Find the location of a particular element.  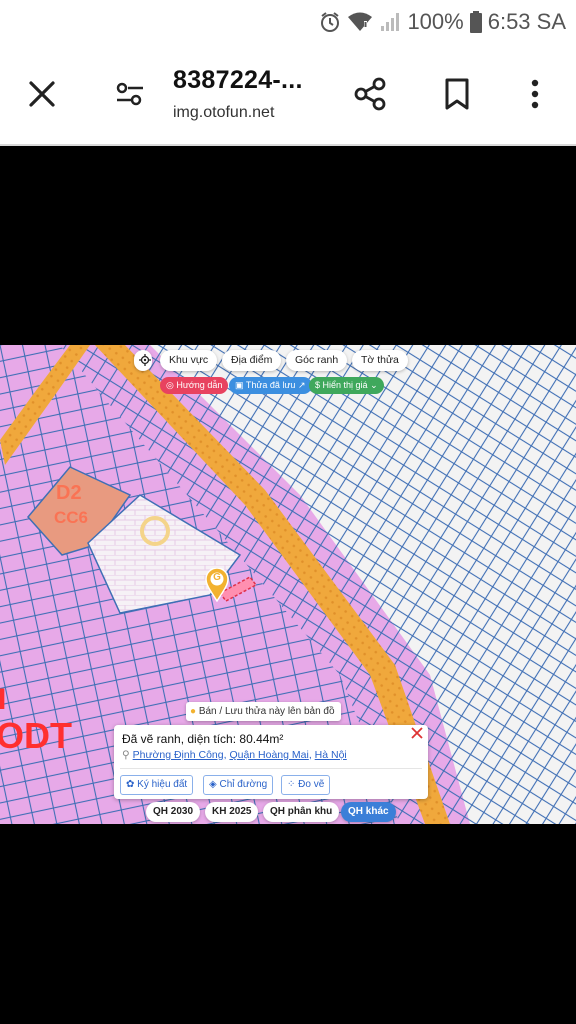

crosshair-icon is located at coordinates (145, 360).